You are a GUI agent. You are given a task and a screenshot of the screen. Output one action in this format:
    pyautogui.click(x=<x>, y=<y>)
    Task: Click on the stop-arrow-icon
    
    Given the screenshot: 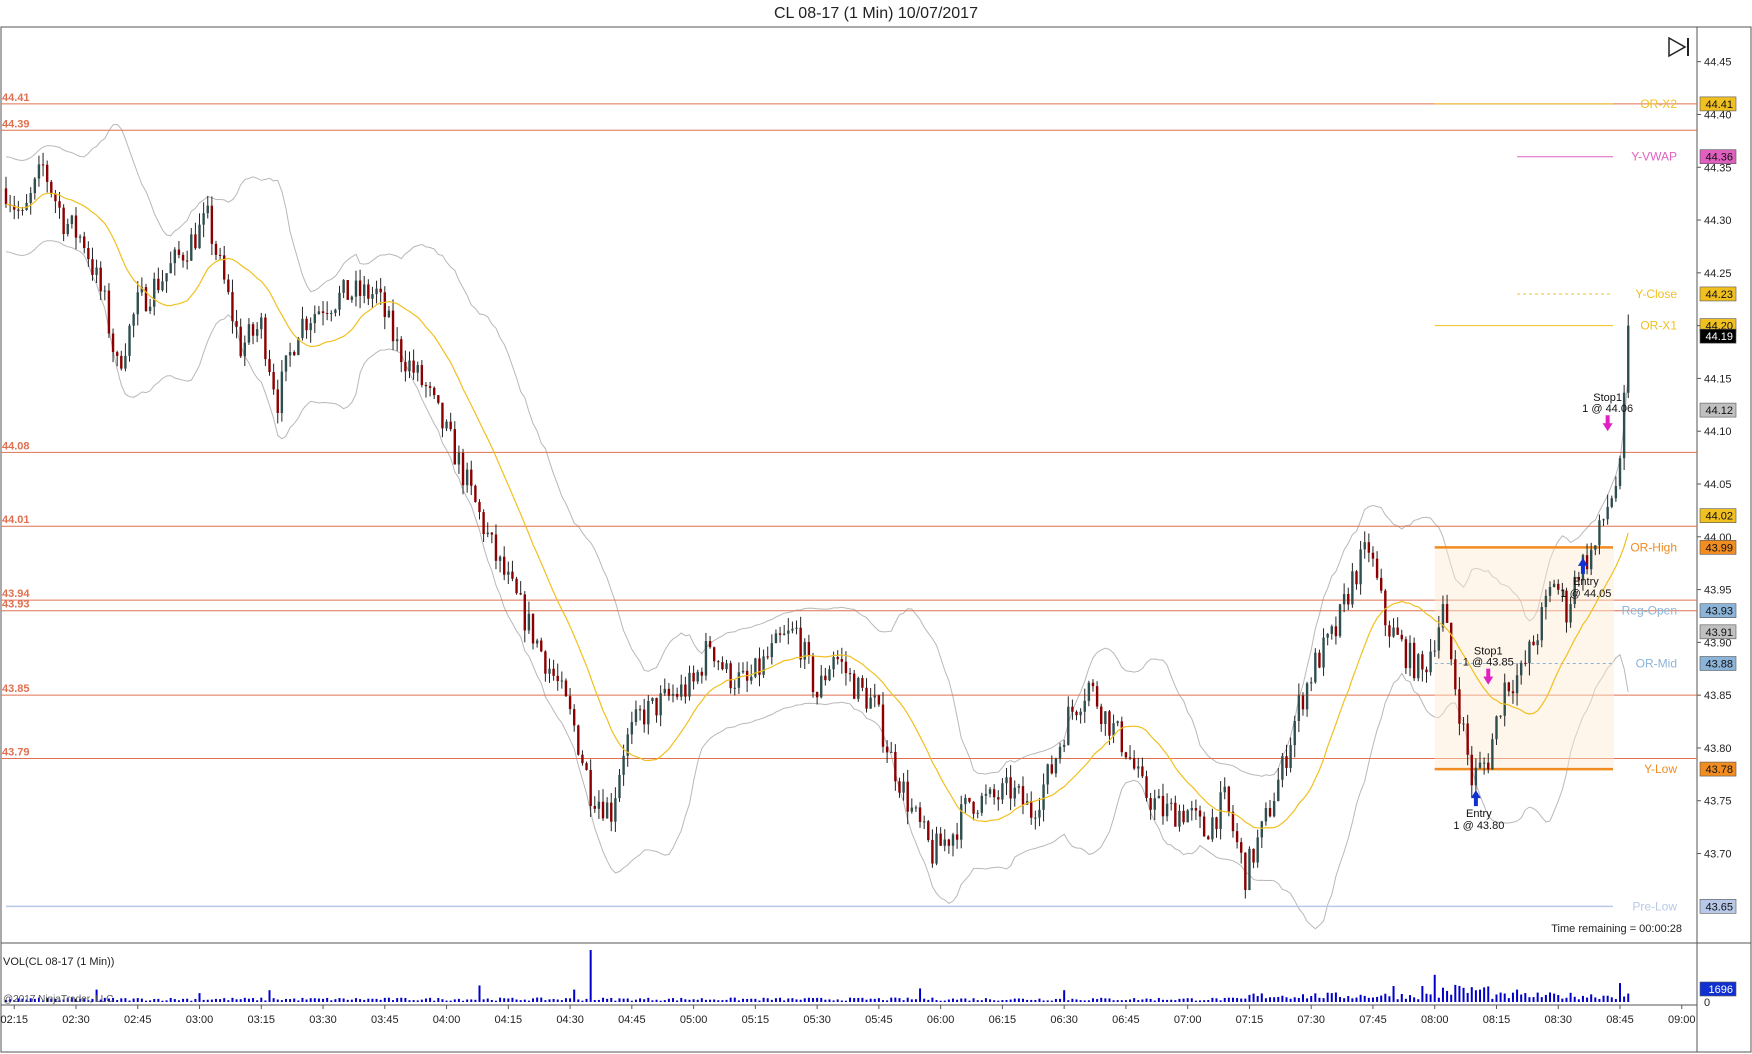 What is the action you would take?
    pyautogui.click(x=1607, y=423)
    